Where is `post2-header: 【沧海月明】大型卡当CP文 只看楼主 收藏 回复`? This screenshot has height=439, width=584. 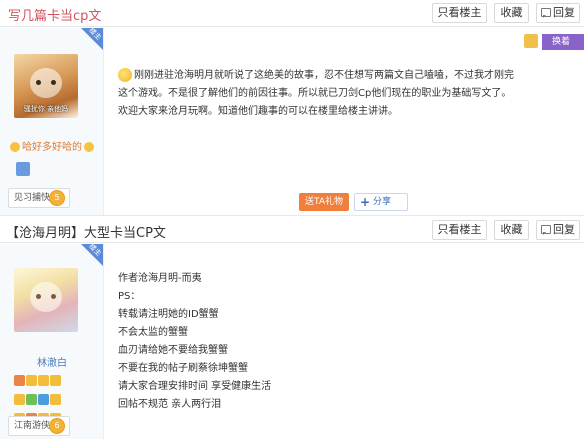 post2-header: 【沧海月明】大型卡当CP文 只看楼主 收藏 回复 is located at coordinates (292, 229).